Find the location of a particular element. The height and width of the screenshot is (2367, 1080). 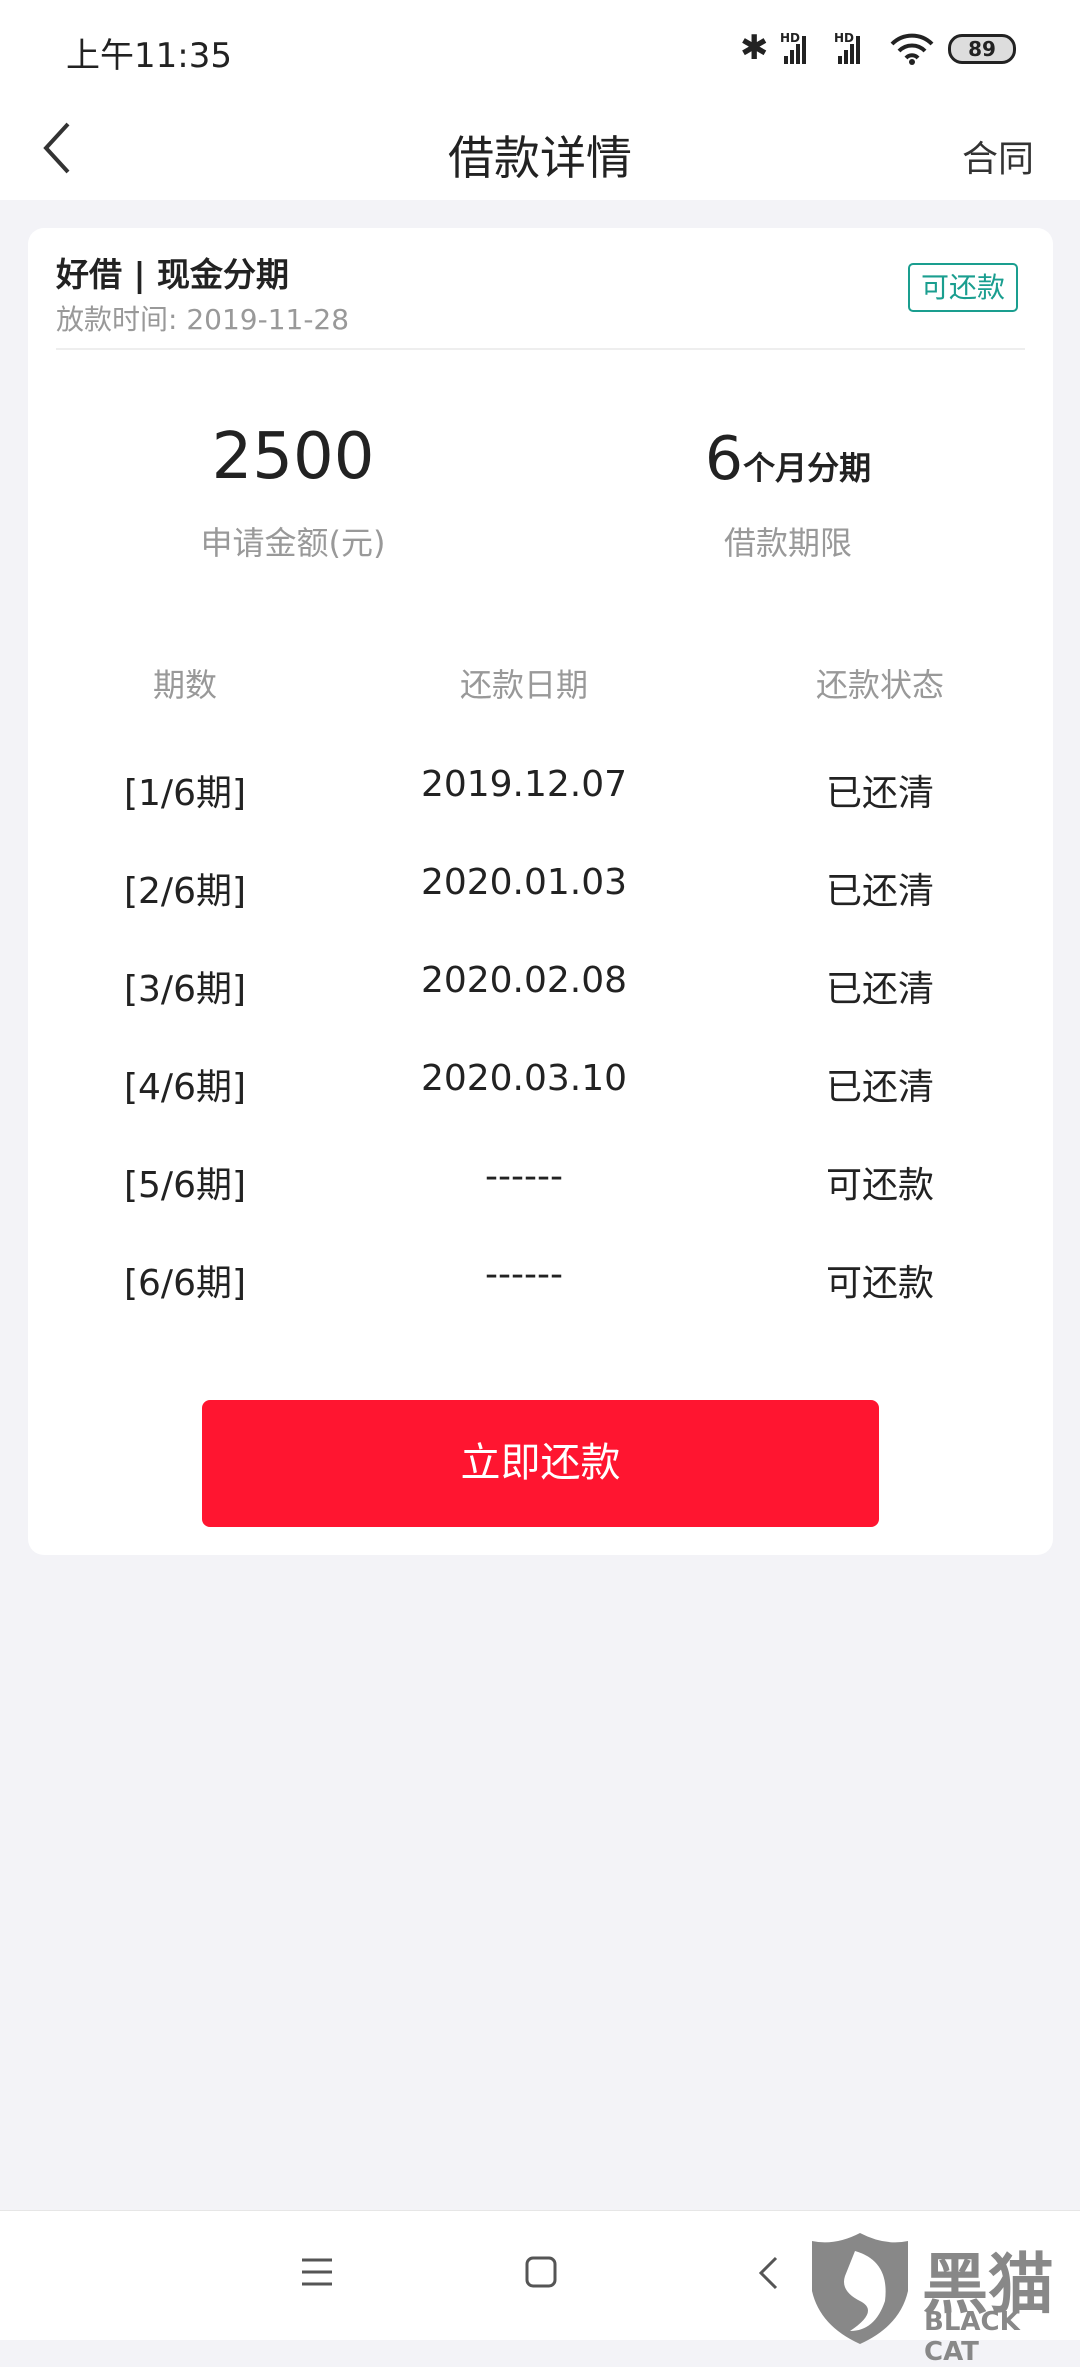

term-number: 6 is located at coordinates (724, 459).